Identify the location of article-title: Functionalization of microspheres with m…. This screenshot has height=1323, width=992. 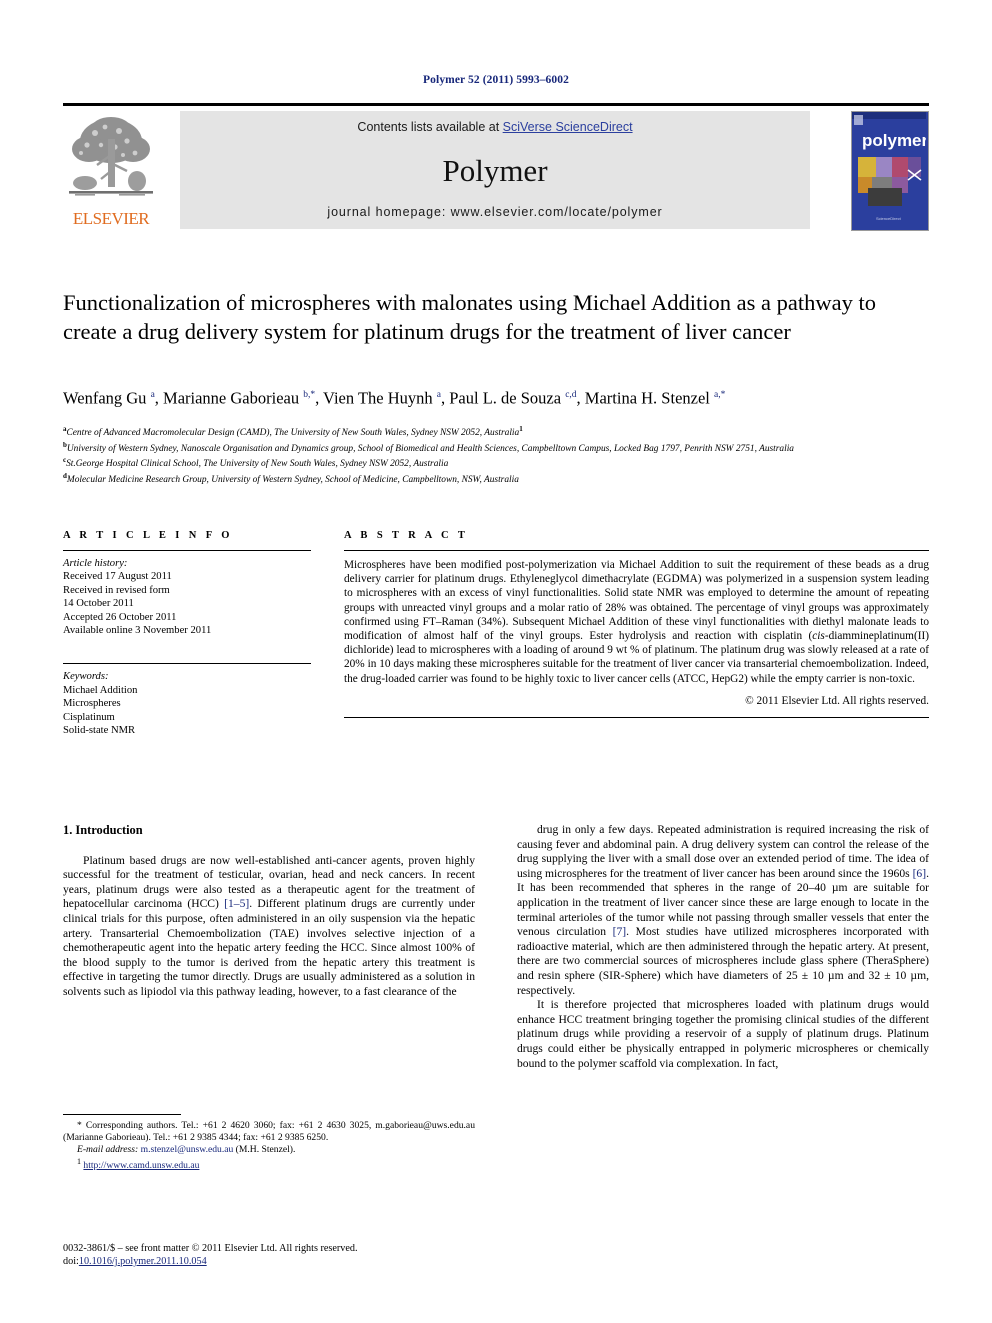
(469, 317).